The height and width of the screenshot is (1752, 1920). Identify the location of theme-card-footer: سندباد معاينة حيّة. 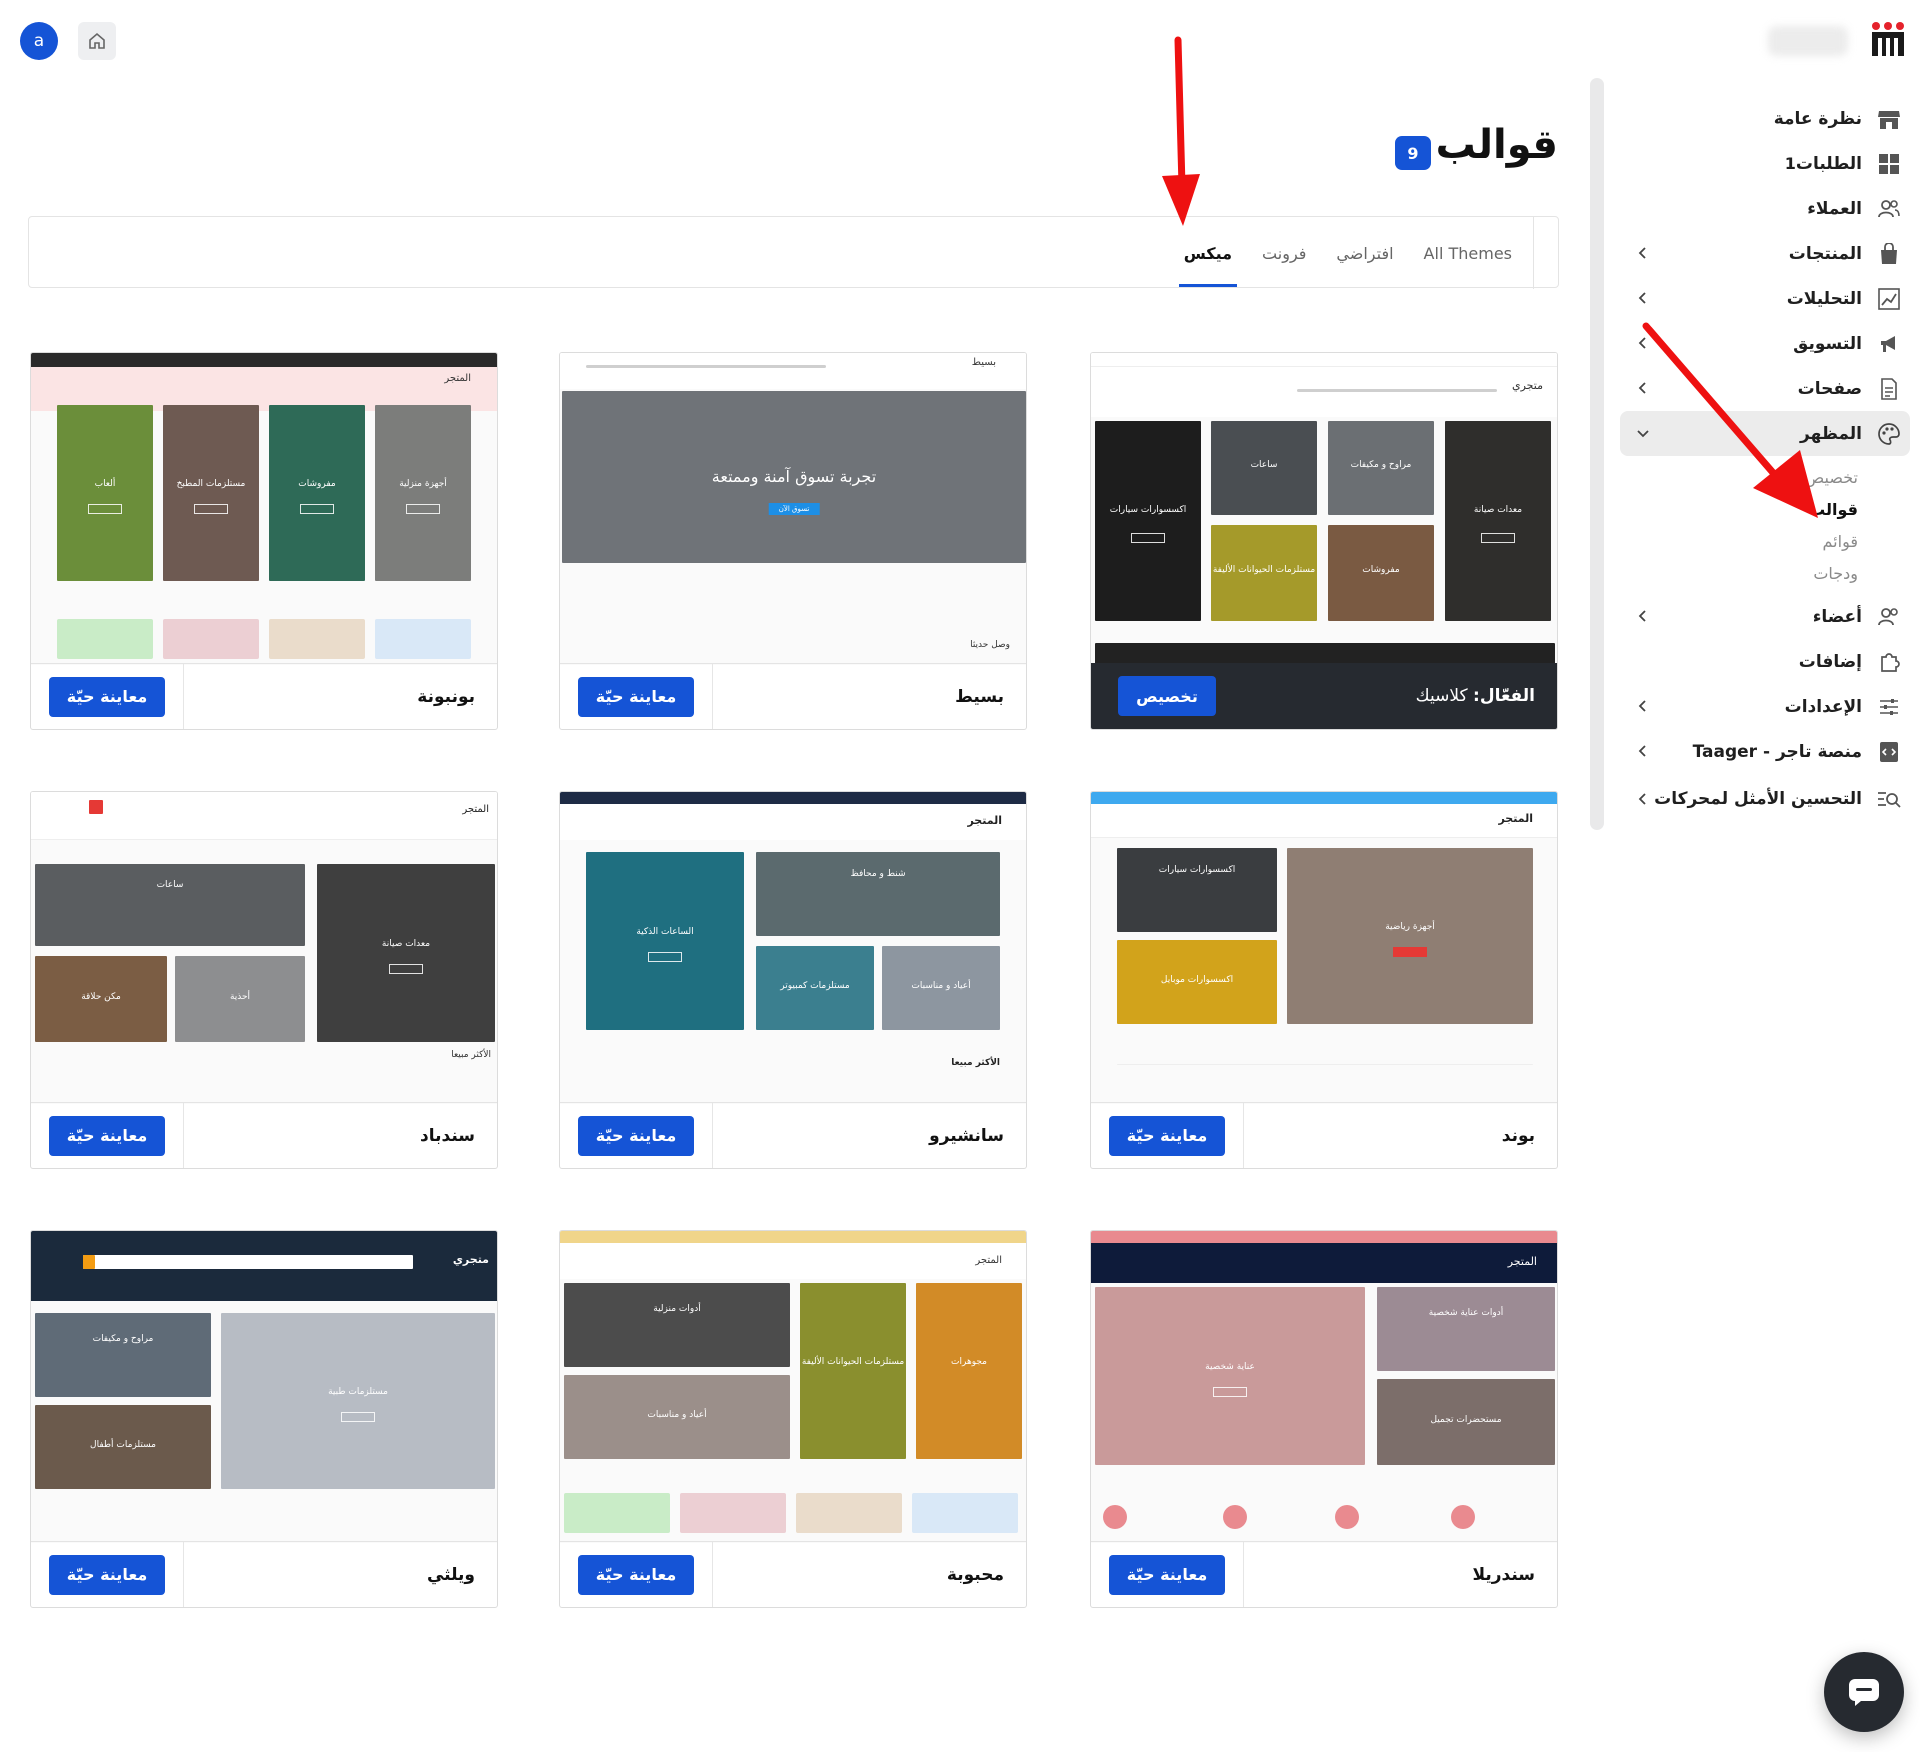
(264, 1135).